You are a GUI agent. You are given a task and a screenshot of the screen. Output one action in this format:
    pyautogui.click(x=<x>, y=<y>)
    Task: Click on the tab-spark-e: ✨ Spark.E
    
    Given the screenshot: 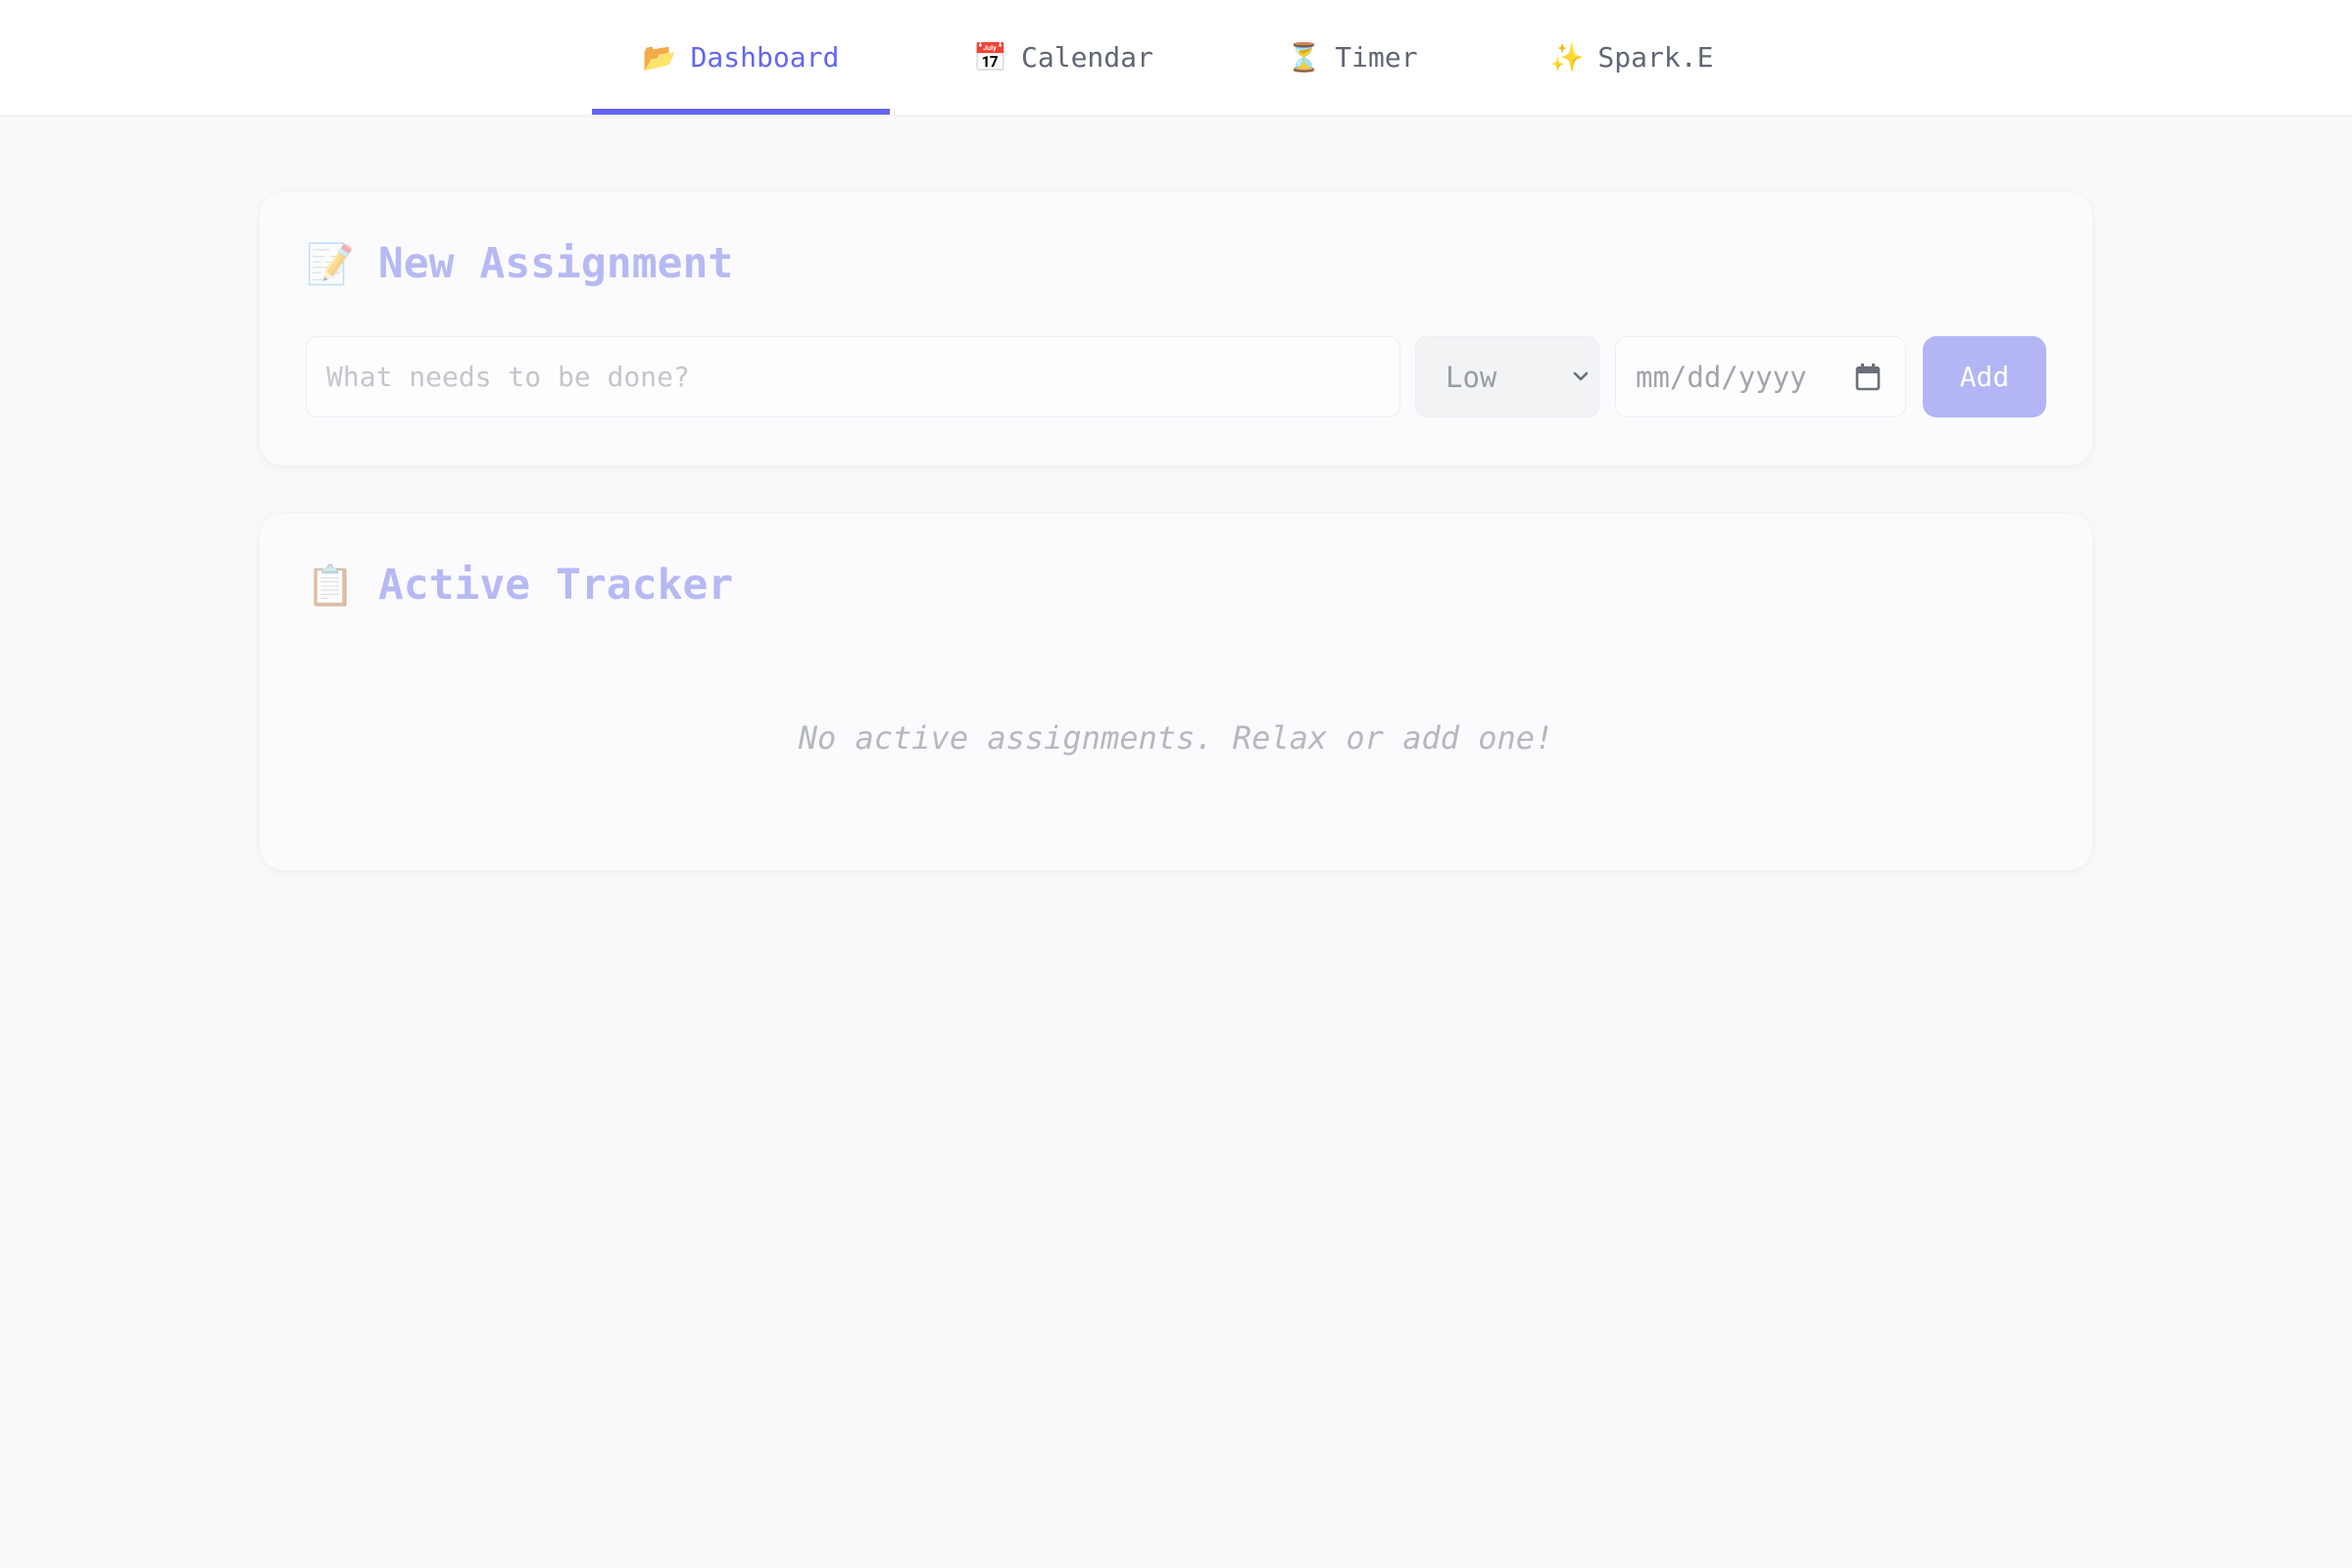 What is the action you would take?
    pyautogui.click(x=1631, y=57)
    